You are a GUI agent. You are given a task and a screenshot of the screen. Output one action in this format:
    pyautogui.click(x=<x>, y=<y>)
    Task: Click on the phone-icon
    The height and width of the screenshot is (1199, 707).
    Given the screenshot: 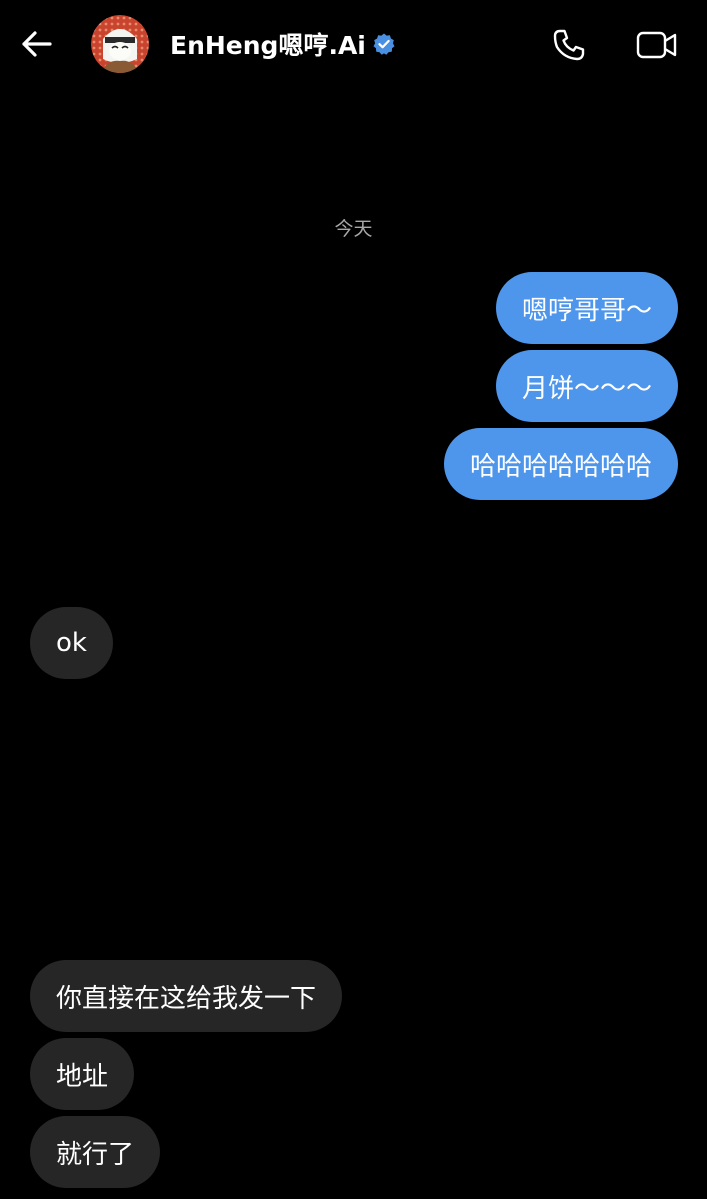 What is the action you would take?
    pyautogui.click(x=569, y=45)
    